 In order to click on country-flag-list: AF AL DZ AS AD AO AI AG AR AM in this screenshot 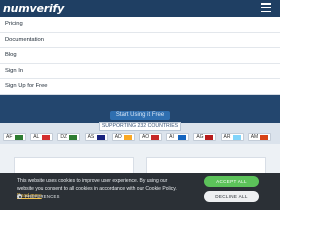, I will do `click(139, 137)`.